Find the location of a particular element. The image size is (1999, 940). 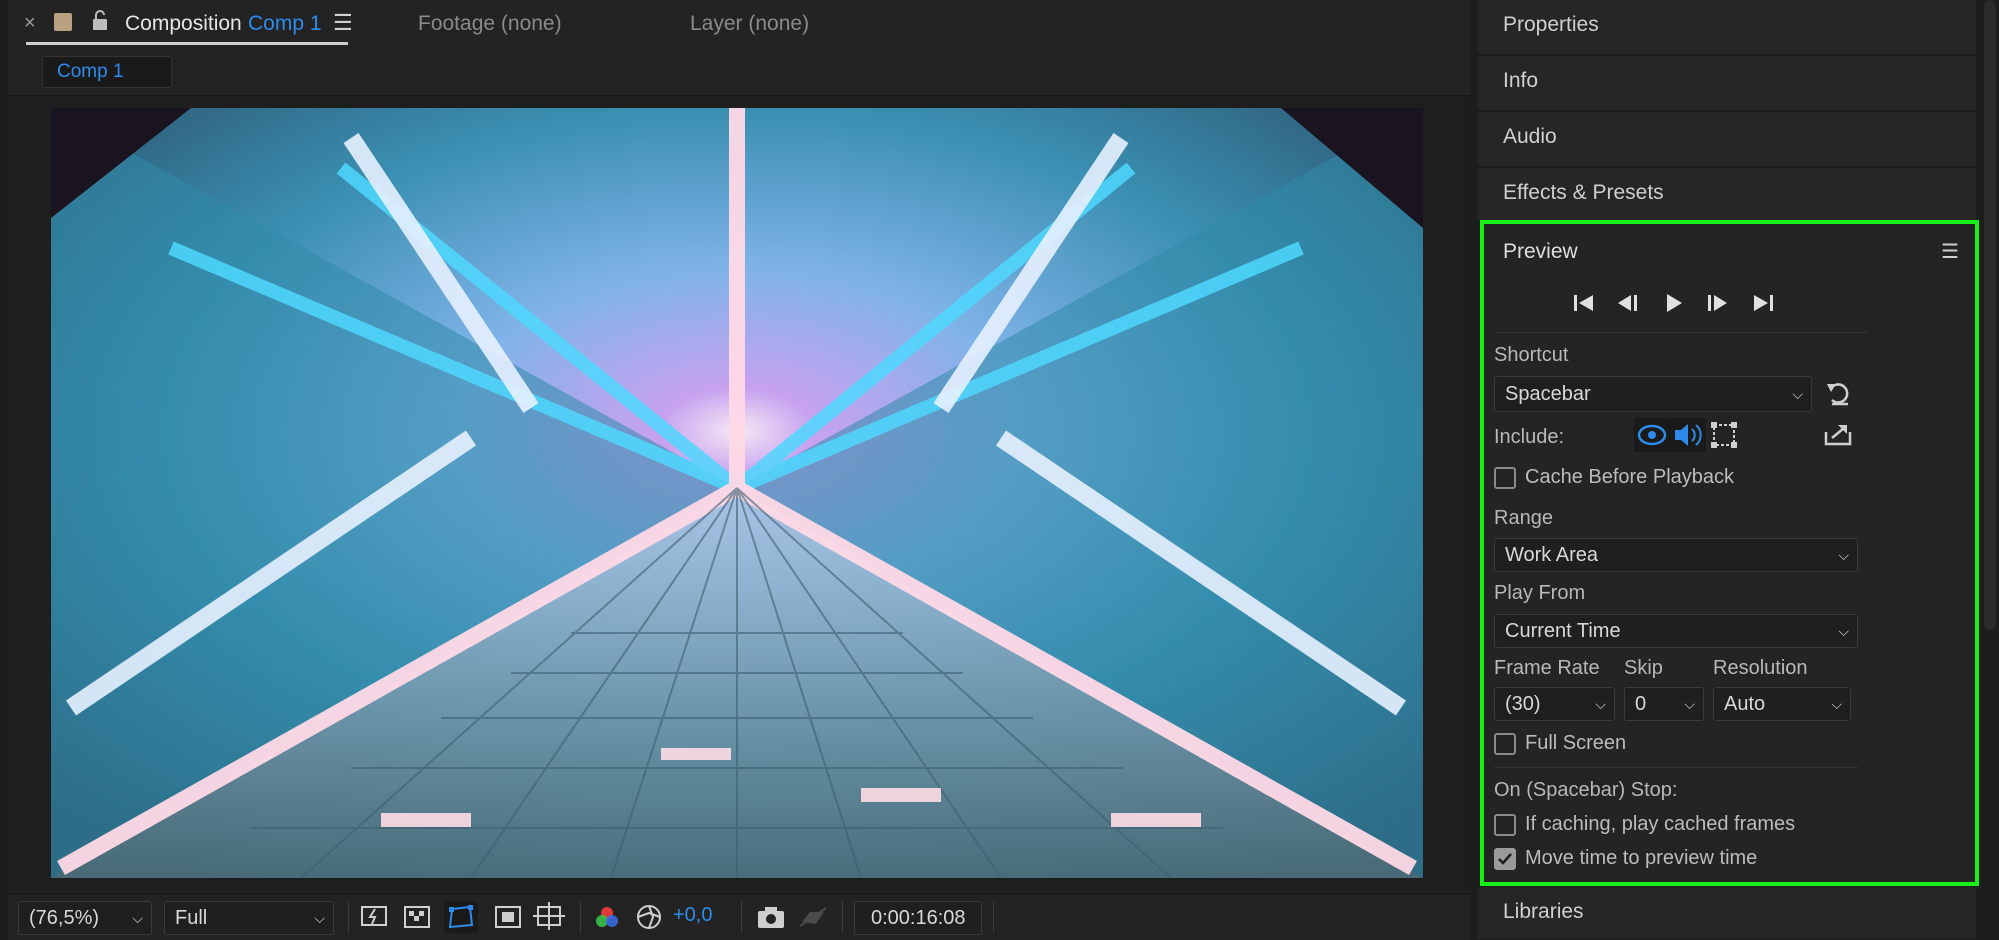

magnification-dropdown: (76,5%) ⌵ is located at coordinates (85, 918).